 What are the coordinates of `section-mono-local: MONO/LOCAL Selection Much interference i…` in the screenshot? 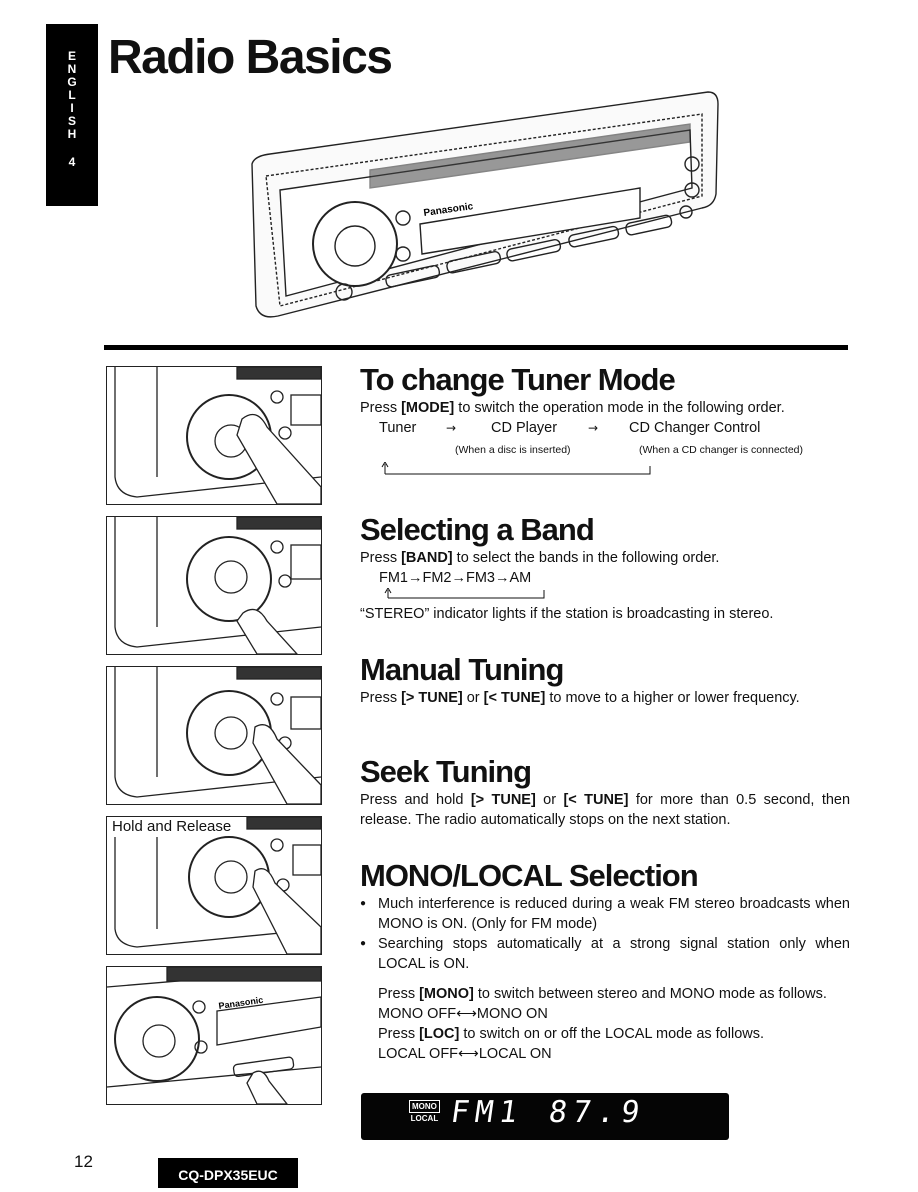 It's located at (605, 961).